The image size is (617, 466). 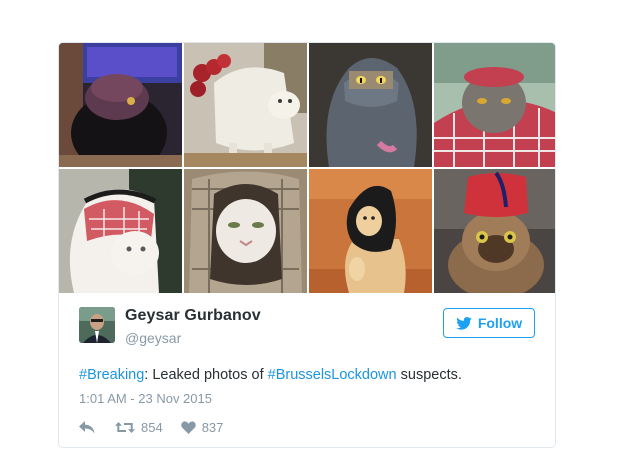 What do you see at coordinates (139, 427) in the screenshot?
I see `retweet-button: 854` at bounding box center [139, 427].